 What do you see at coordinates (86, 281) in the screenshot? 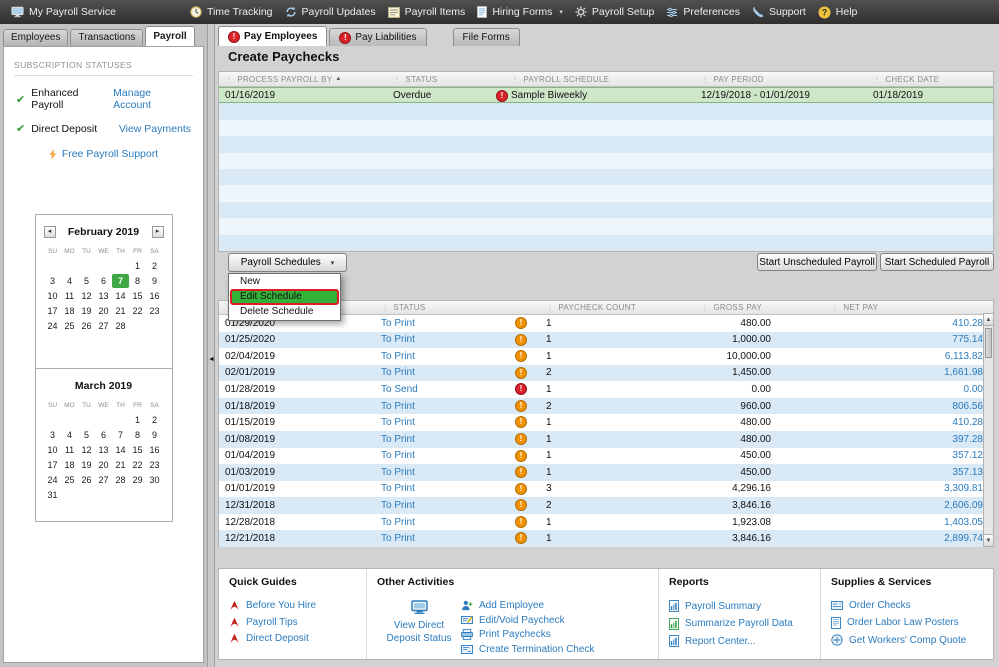
I see `calendar-day: 5` at bounding box center [86, 281].